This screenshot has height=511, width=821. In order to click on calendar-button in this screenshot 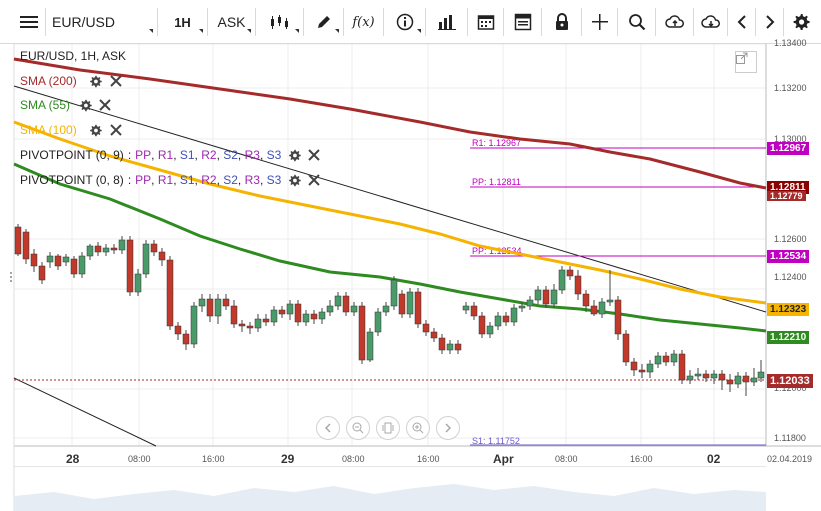, I will do `click(486, 22)`.